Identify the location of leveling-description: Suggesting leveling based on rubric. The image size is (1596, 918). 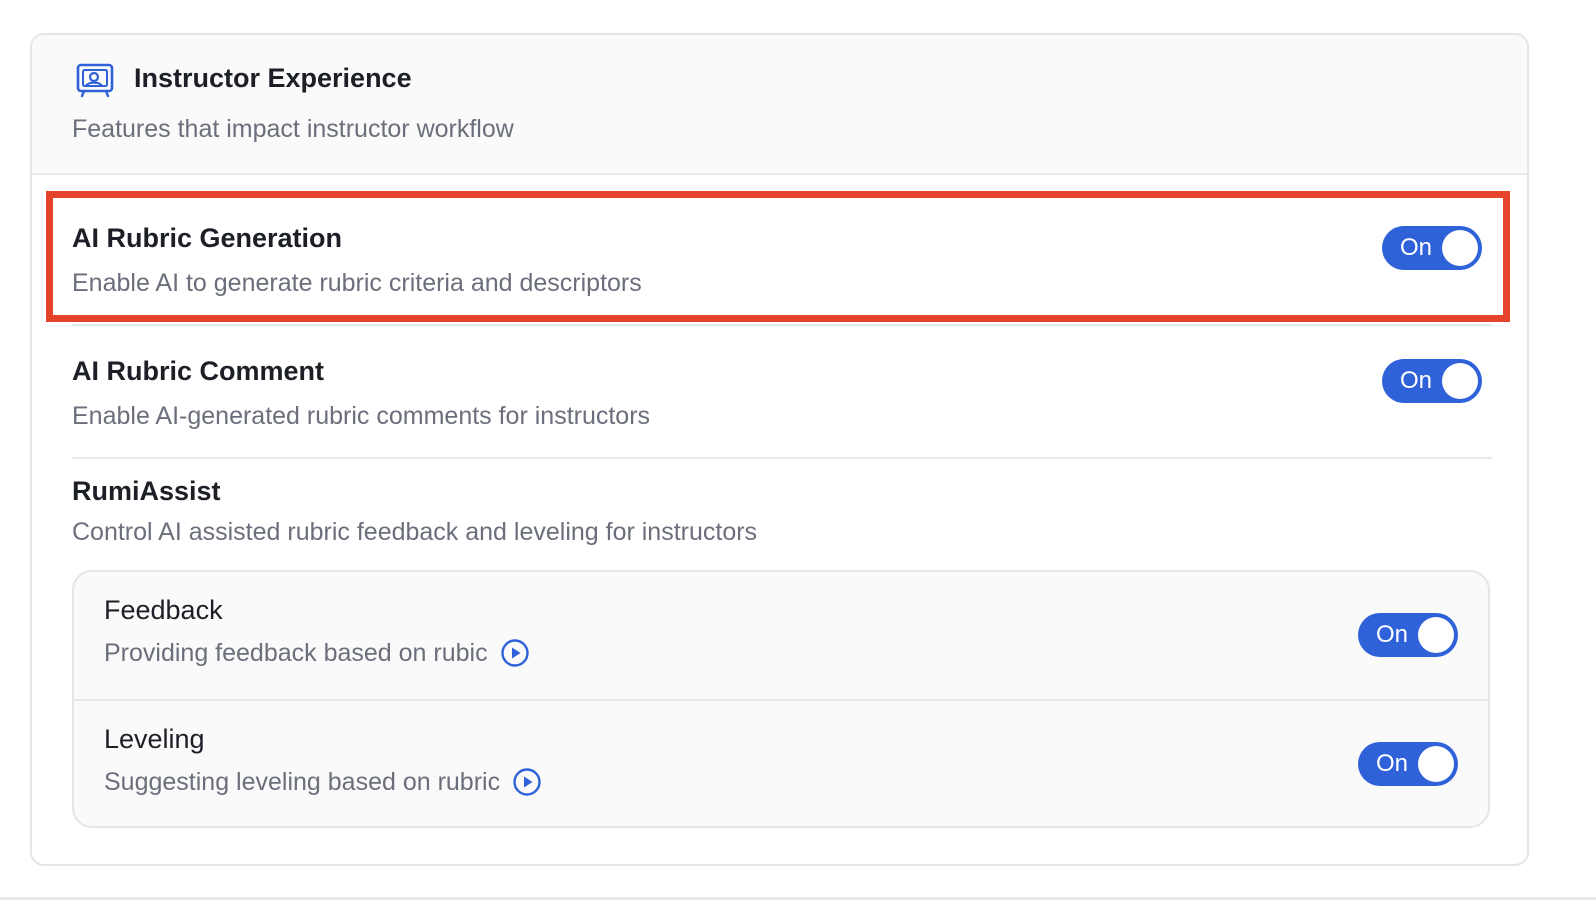
(323, 782).